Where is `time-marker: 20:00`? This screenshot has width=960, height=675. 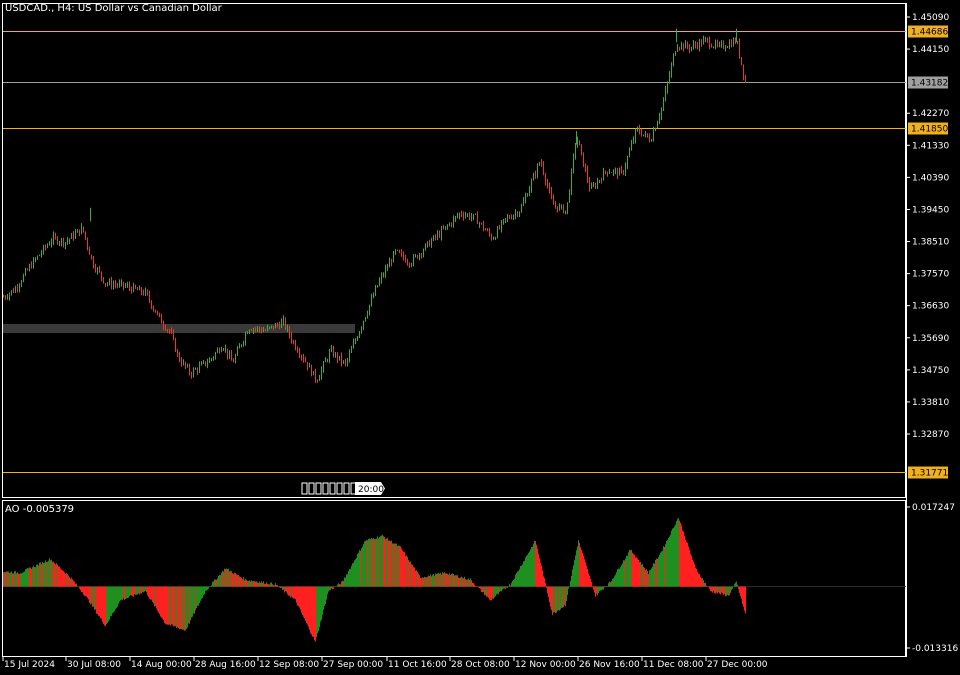
time-marker: 20:00 is located at coordinates (343, 488).